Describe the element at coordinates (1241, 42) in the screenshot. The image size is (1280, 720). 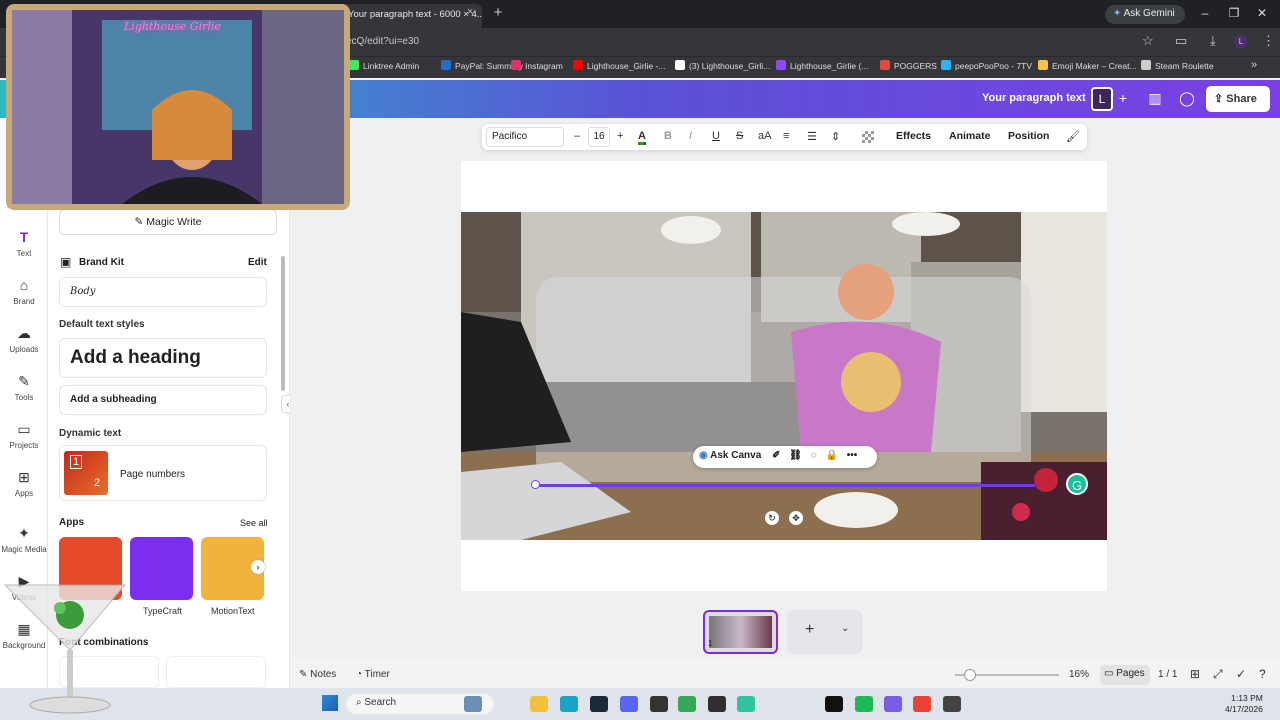
I see `profile-icon: L` at that location.